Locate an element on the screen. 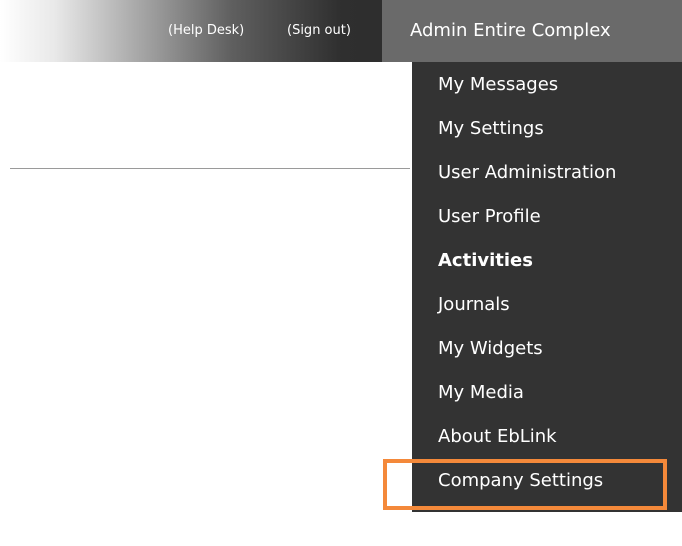  menu-item-about-eblink: About EbLink is located at coordinates (497, 437).